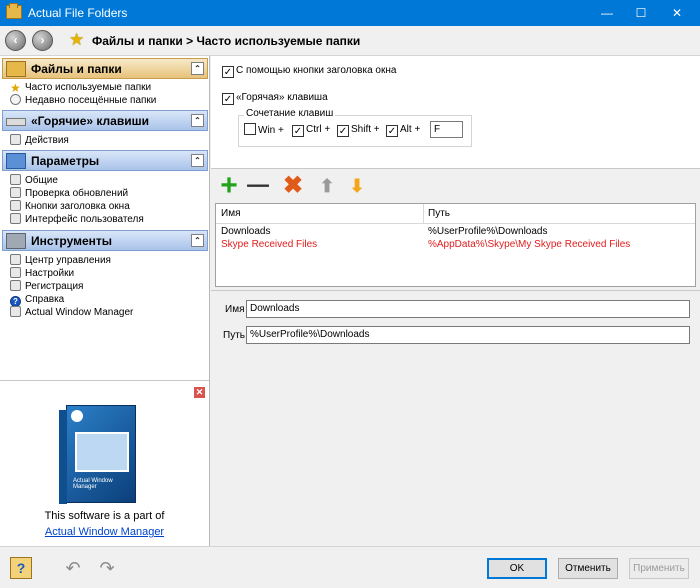 This screenshot has width=700, height=588. Describe the element at coordinates (15, 259) in the screenshot. I see `control-center-icon` at that location.